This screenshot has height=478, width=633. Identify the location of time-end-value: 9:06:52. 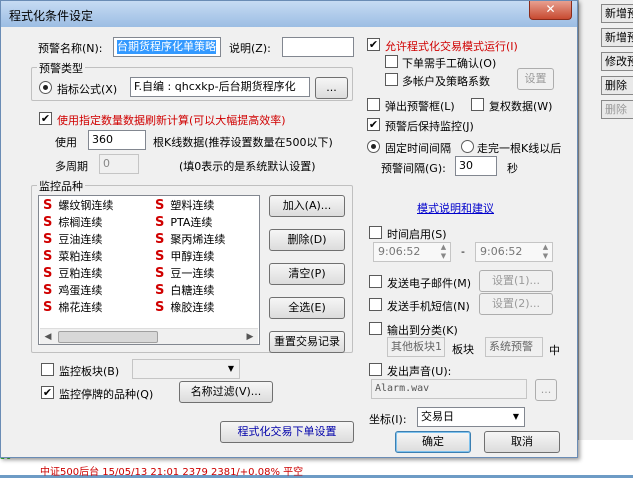
(501, 251).